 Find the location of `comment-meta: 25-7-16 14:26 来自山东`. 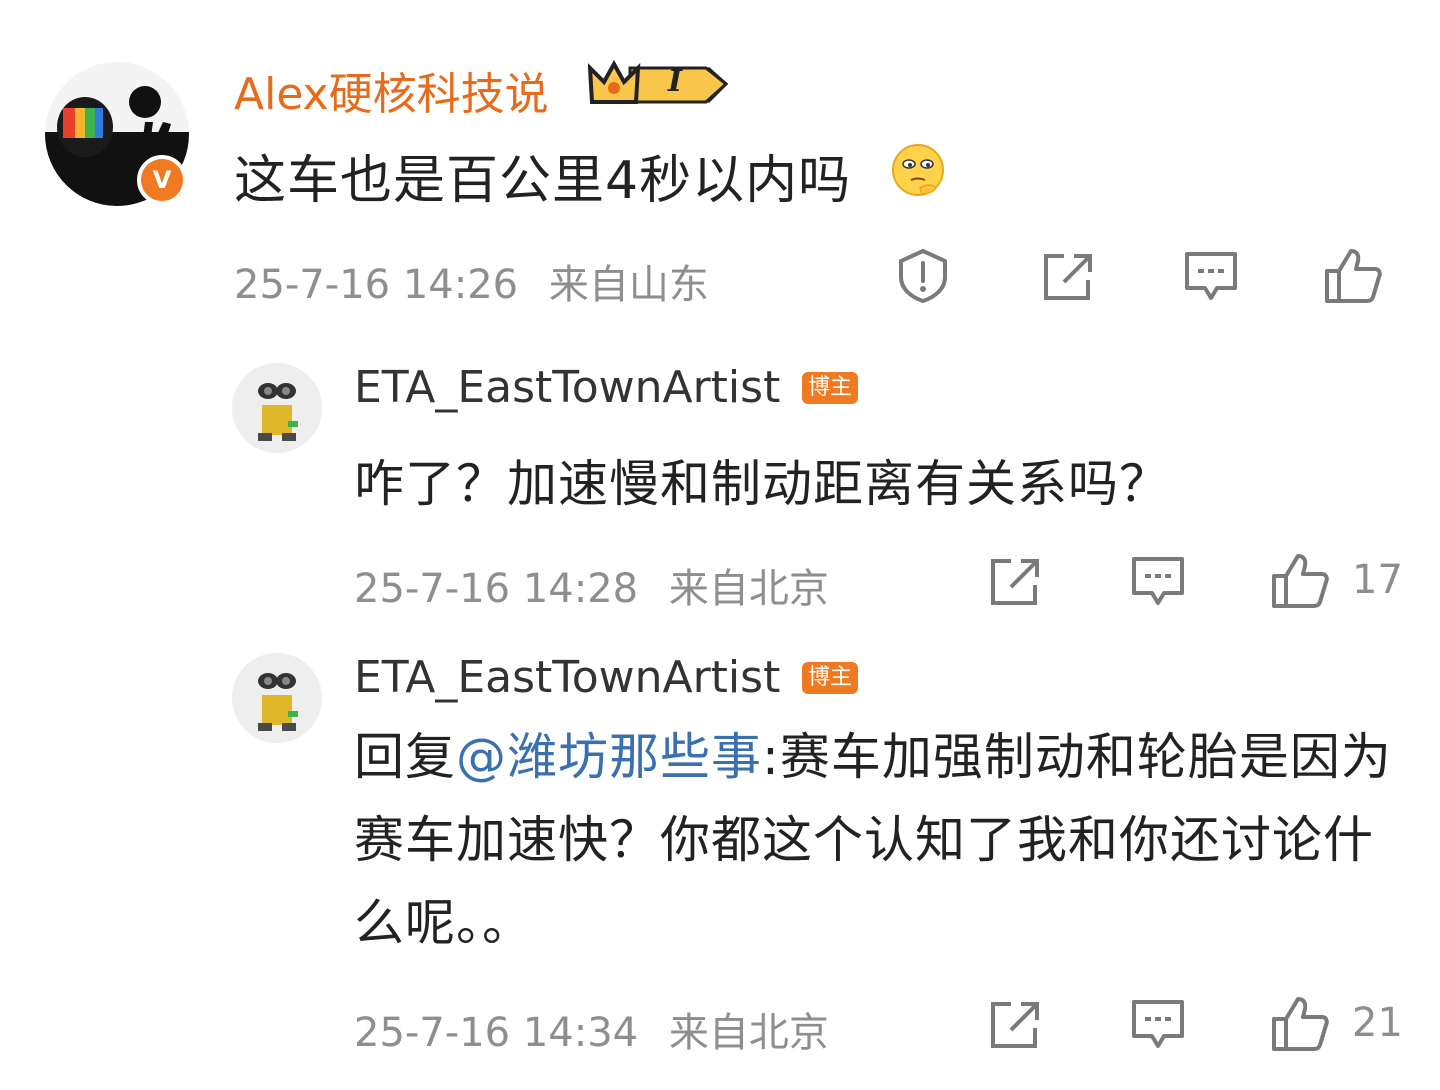

comment-meta: 25-7-16 14:26 来自山东 is located at coordinates (471, 281).